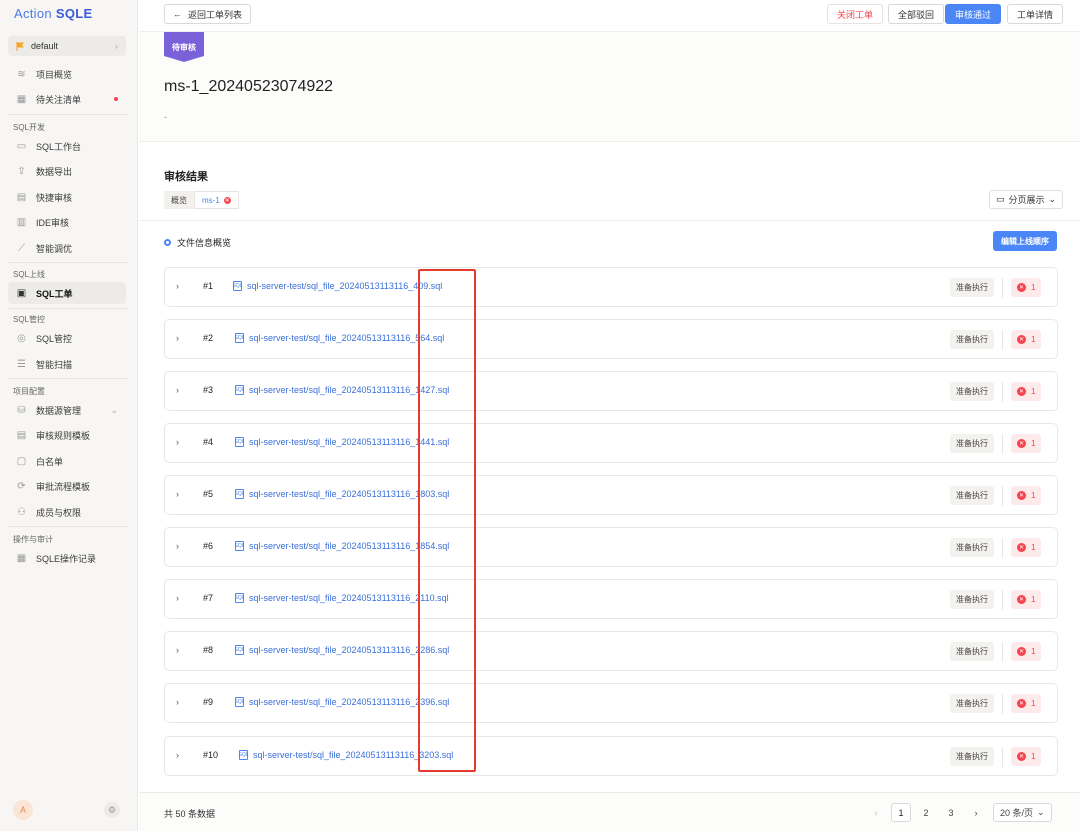  What do you see at coordinates (1026, 199) in the screenshot?
I see `paging-mode-select: ▭ 分页展示 ⌄` at bounding box center [1026, 199].